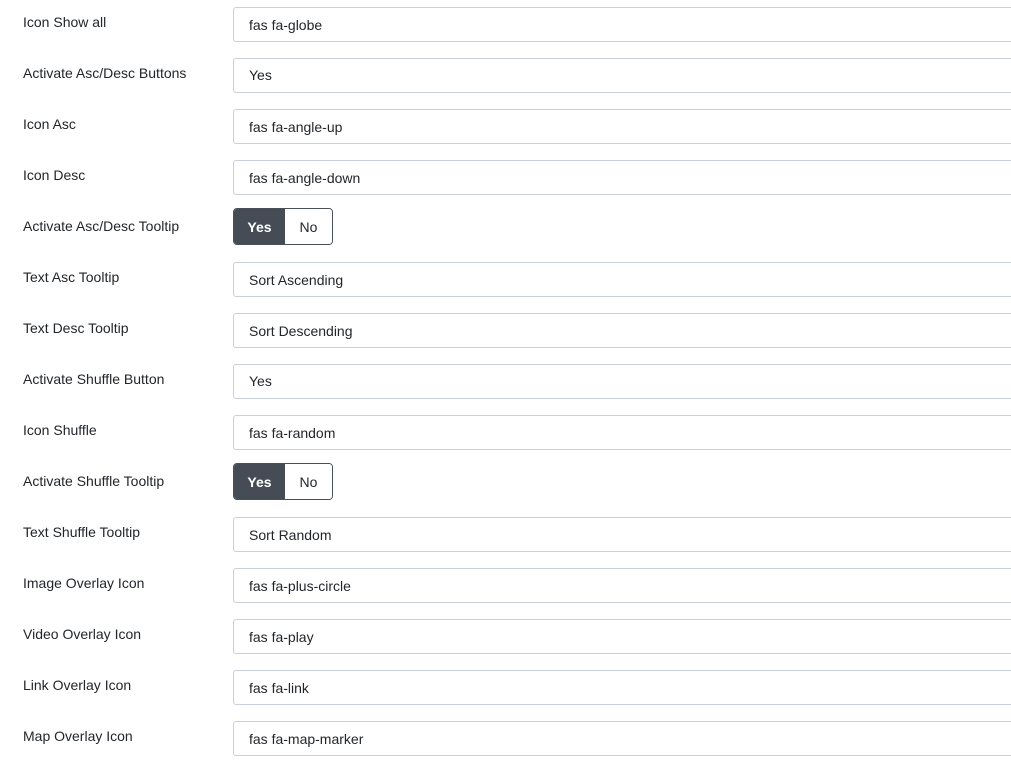 This screenshot has width=1011, height=760. Describe the element at coordinates (622, 381) in the screenshot. I see `activate-shuffle-button-select: Yes` at that location.